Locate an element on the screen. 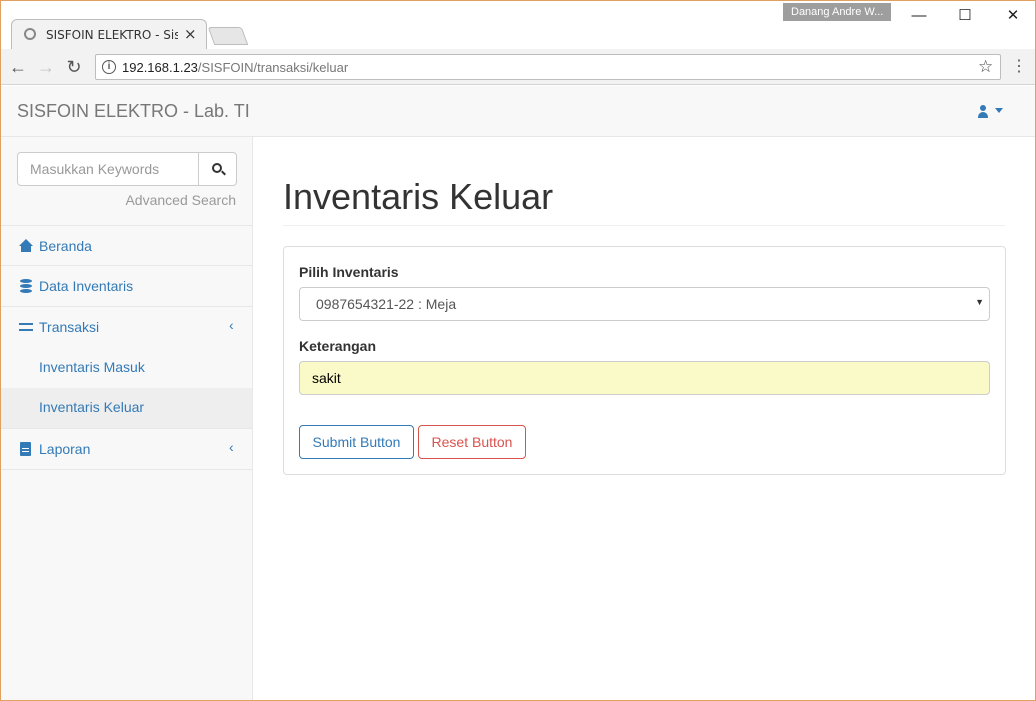 The width and height of the screenshot is (1036, 701). sidebar-item-beranda: Beranda is located at coordinates (126, 245).